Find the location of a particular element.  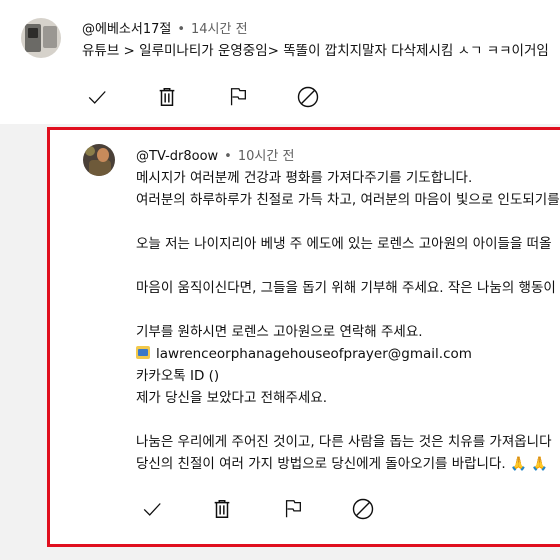

reply-actions is located at coordinates (269, 509).